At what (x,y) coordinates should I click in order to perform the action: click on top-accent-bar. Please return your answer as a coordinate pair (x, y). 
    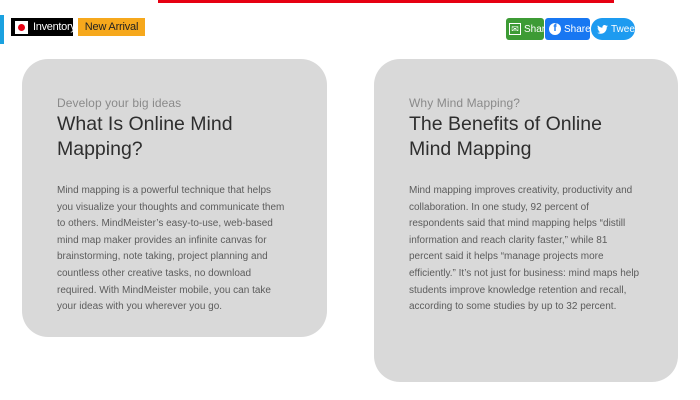
    Looking at the image, I should click on (386, 1).